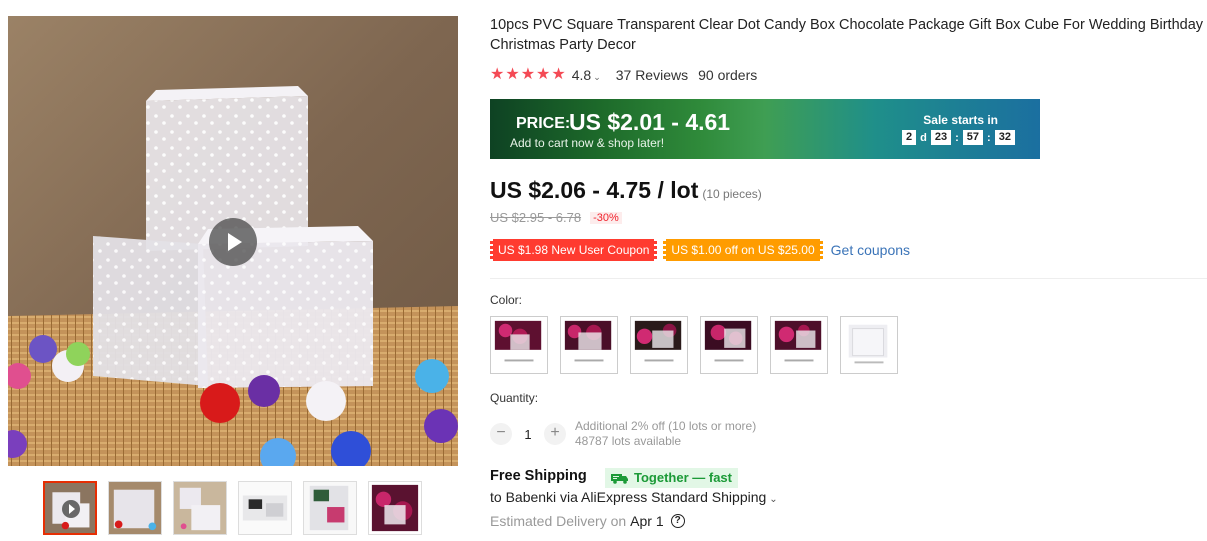  I want to click on current-price: US $2.06 - 4.75 / lot (10 pieces), so click(626, 190).